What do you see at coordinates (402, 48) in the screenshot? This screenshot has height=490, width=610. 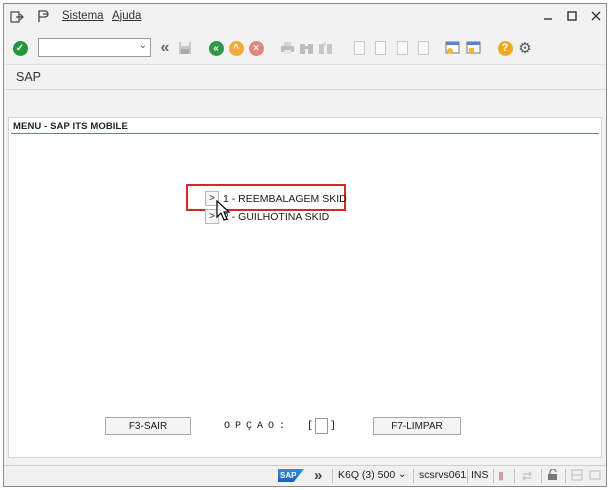 I see `next-page-icon` at bounding box center [402, 48].